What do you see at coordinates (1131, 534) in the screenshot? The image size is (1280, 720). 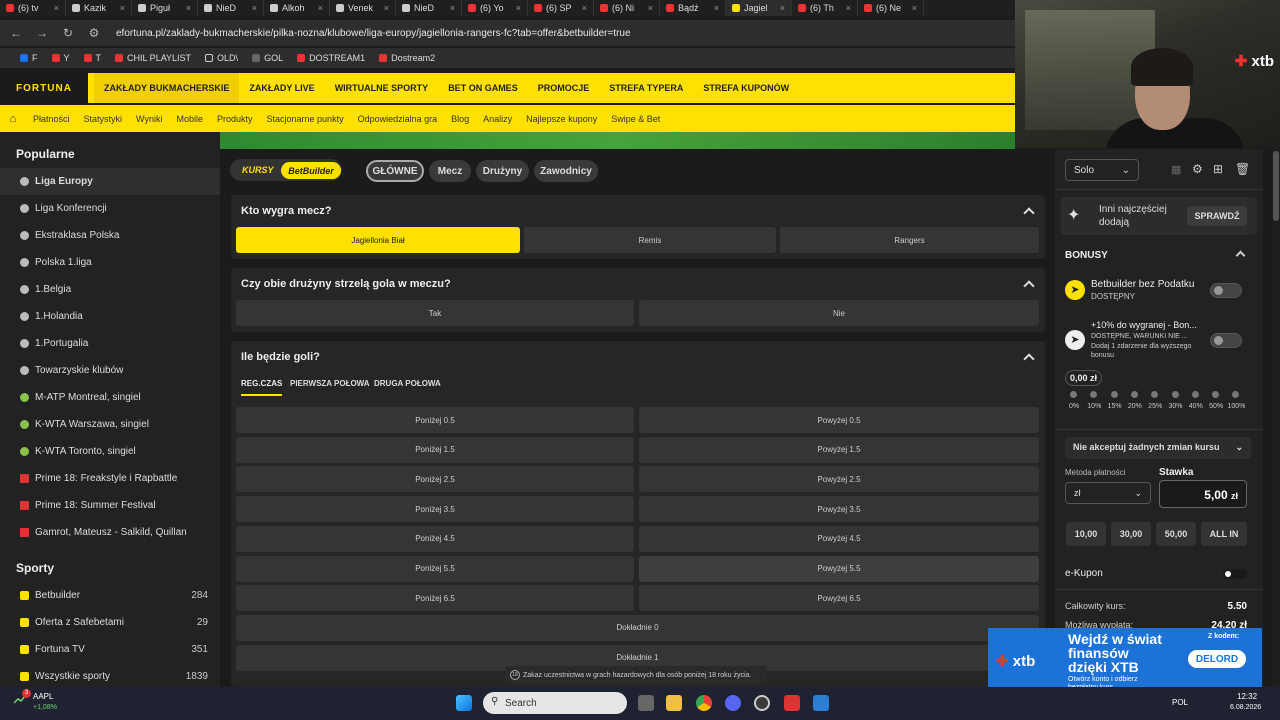 I see `quick-stake-30: 30,00` at bounding box center [1131, 534].